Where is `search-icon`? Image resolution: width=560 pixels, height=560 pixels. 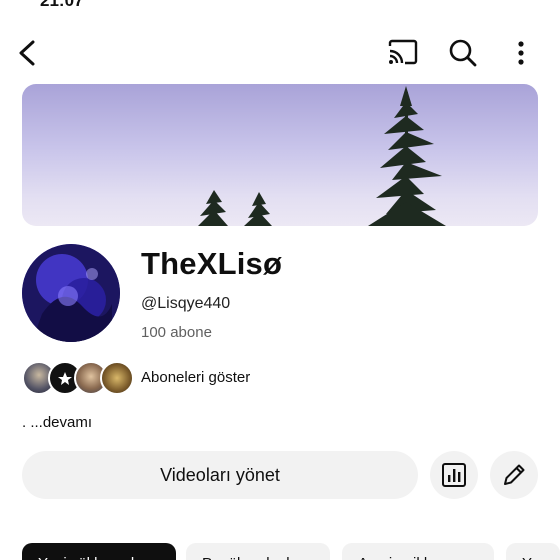
search-icon is located at coordinates (463, 53).